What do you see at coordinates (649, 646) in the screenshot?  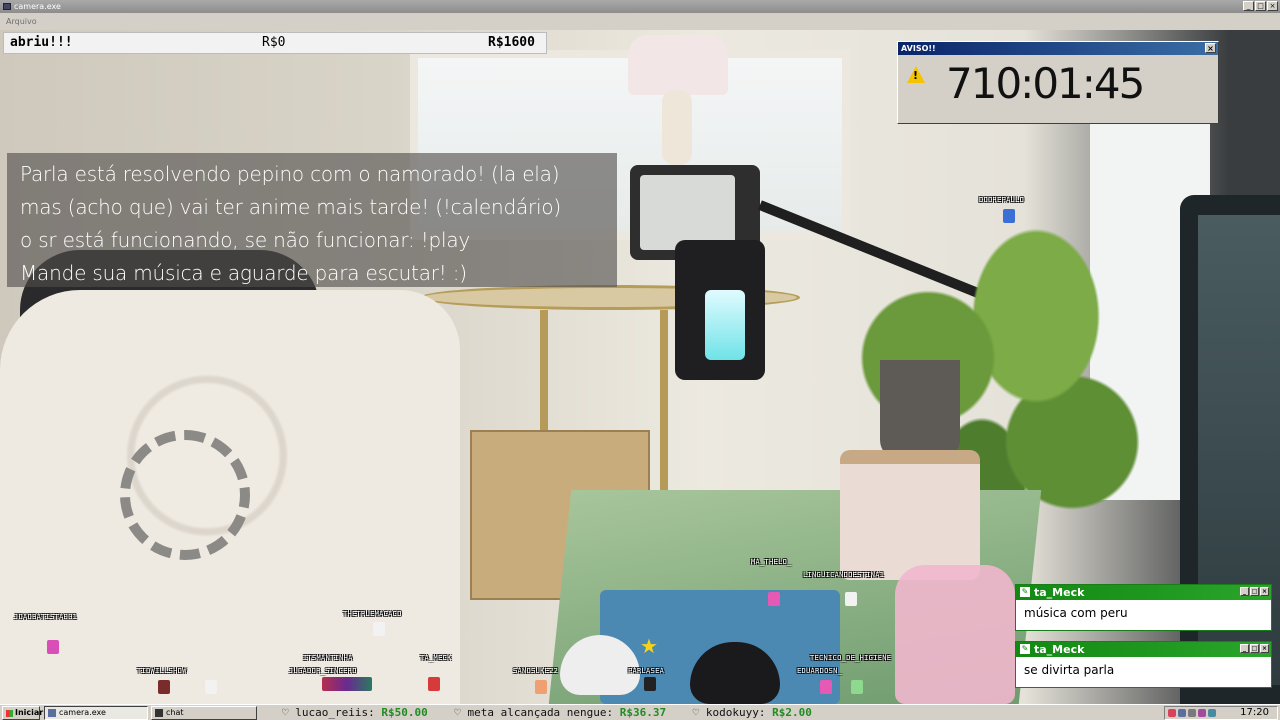 I see `star-icon: ★` at bounding box center [649, 646].